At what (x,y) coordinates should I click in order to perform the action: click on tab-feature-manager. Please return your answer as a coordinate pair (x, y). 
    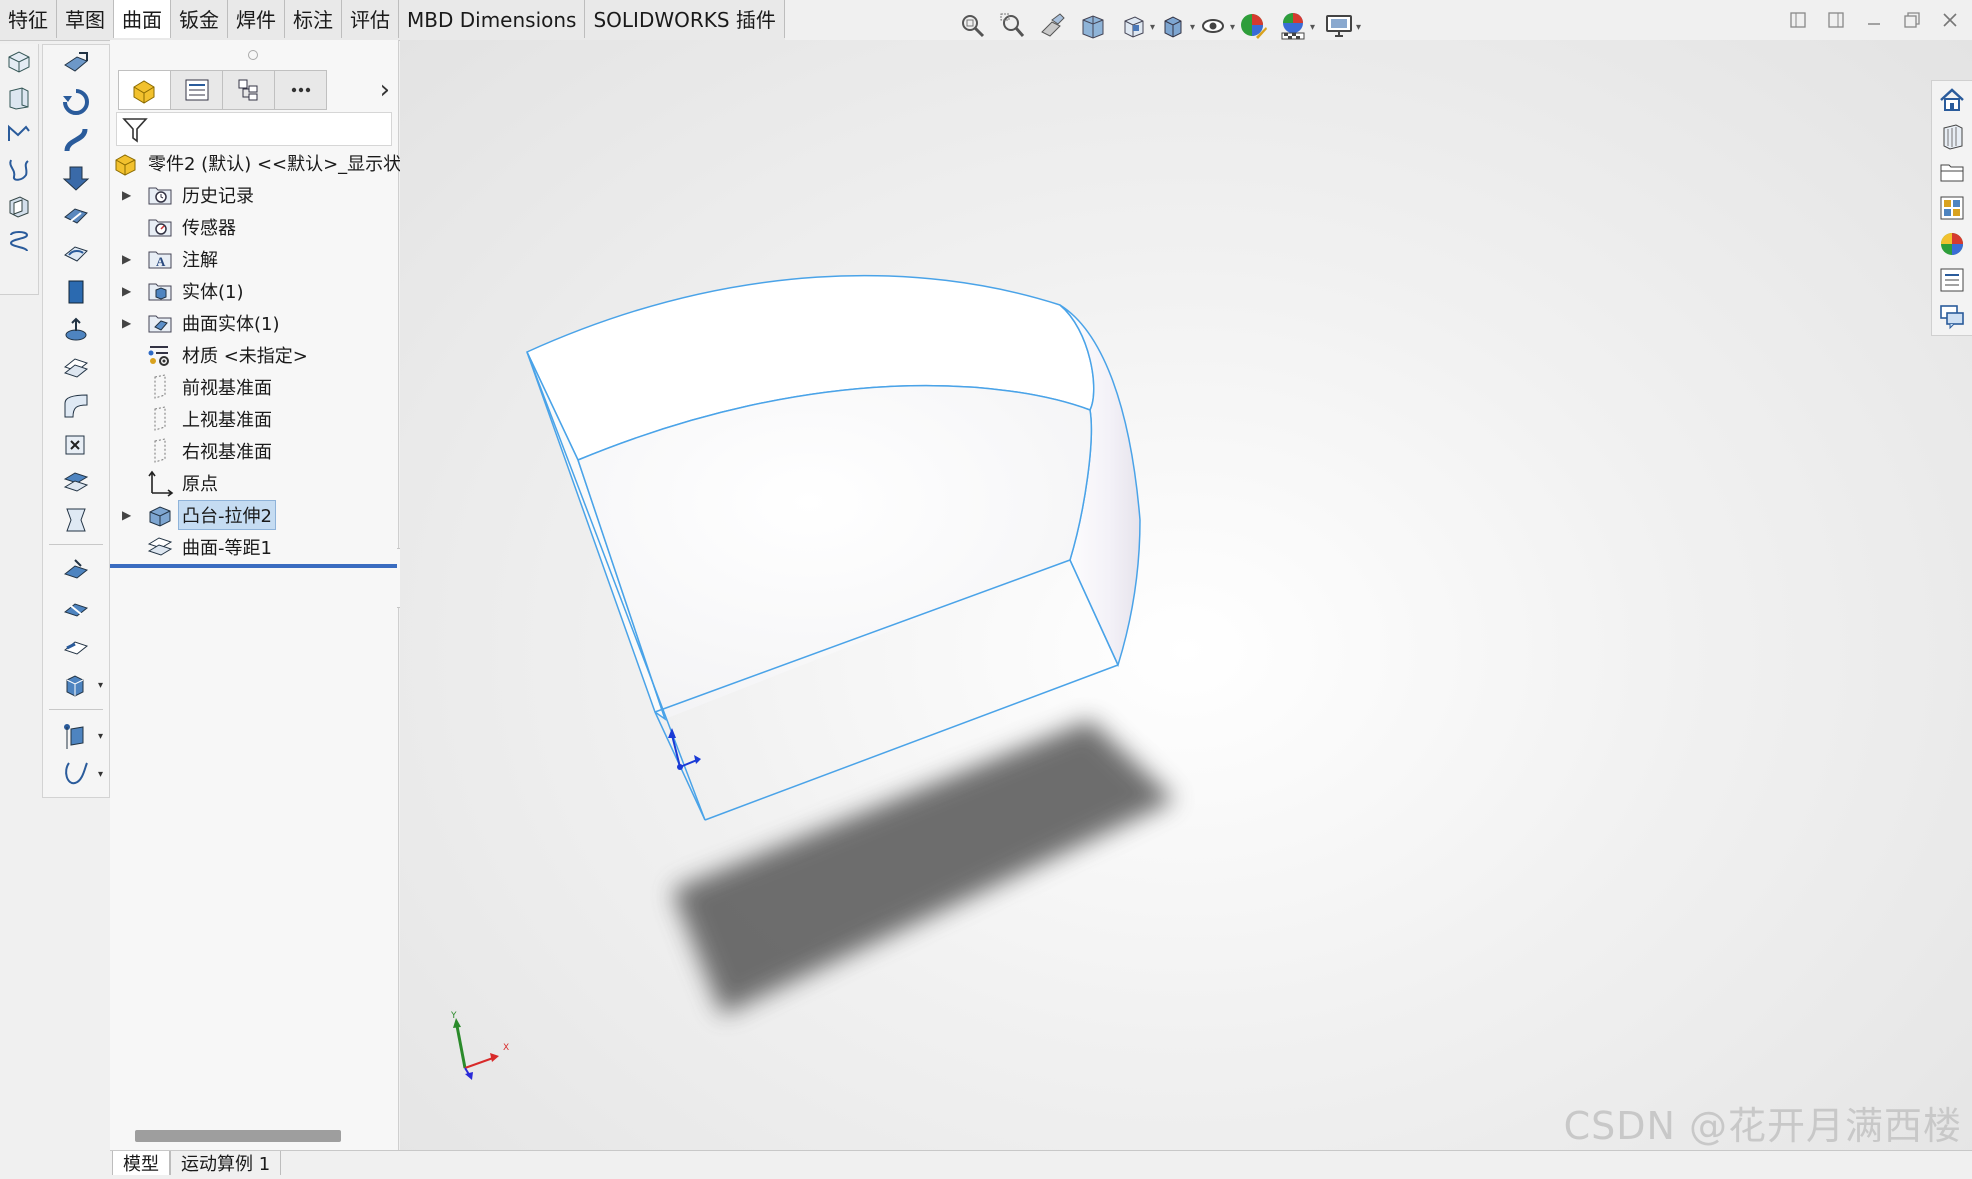
    Looking at the image, I should click on (144, 90).